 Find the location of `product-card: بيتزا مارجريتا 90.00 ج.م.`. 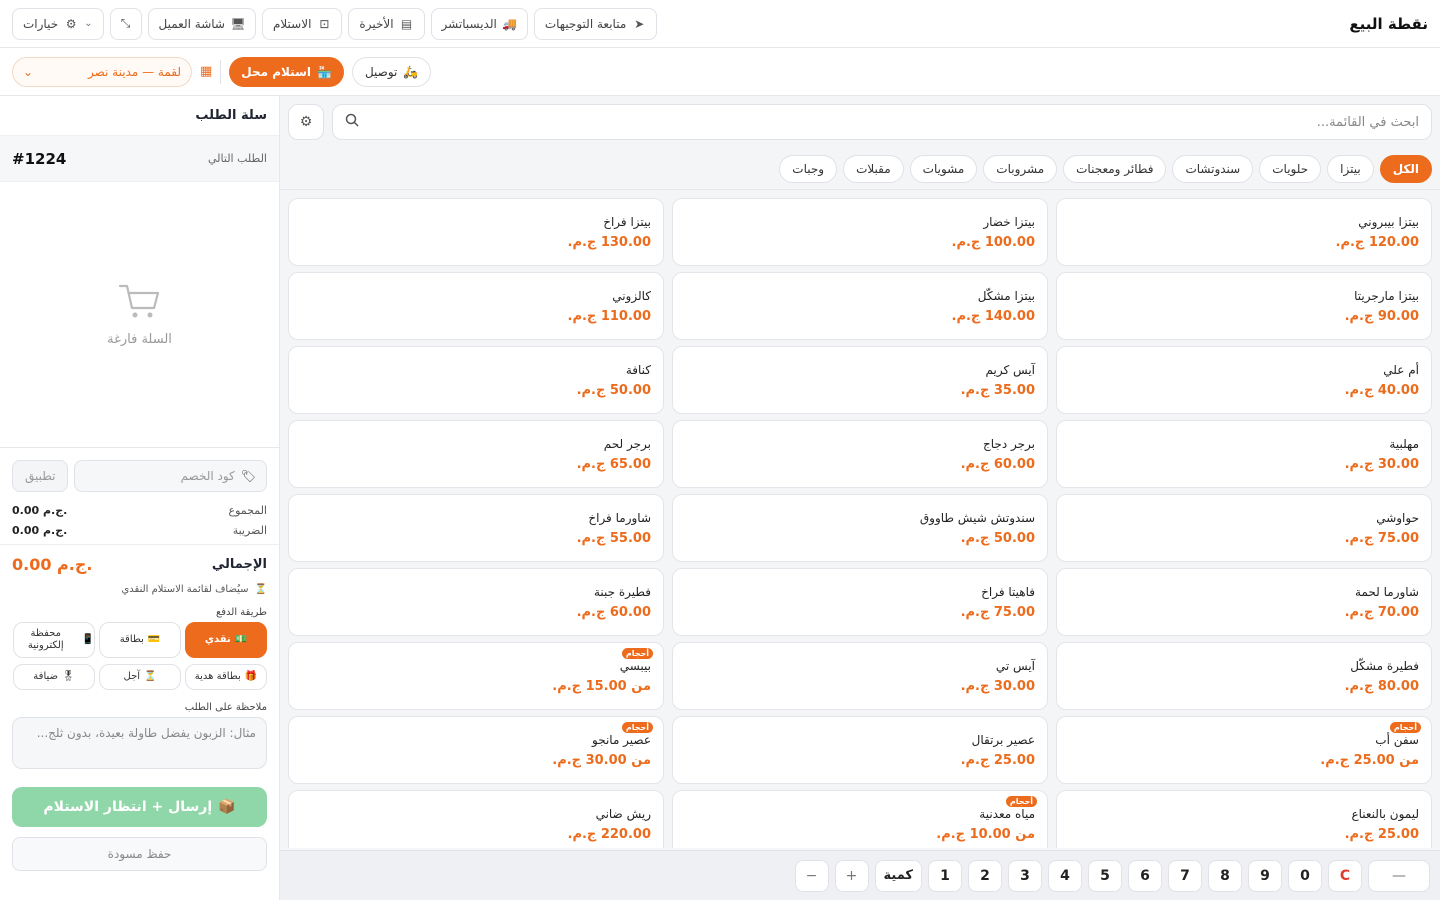

product-card: بيتزا مارجريتا 90.00 ج.م. is located at coordinates (1244, 306).